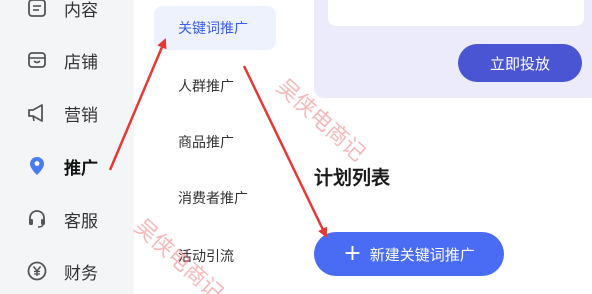  What do you see at coordinates (37, 166) in the screenshot?
I see `promotion-pin-icon` at bounding box center [37, 166].